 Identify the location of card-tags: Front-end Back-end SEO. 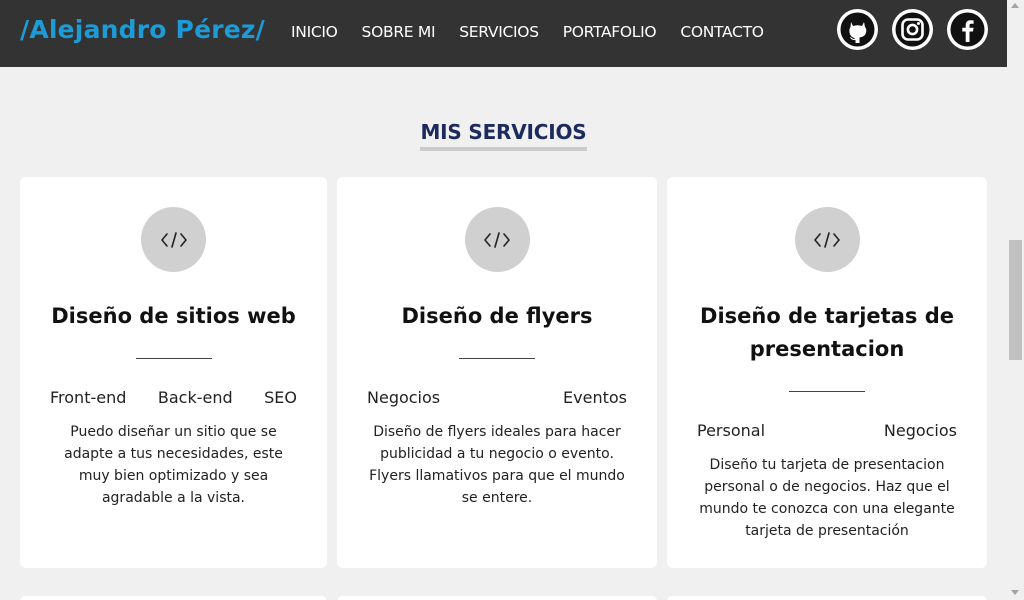
(173, 397).